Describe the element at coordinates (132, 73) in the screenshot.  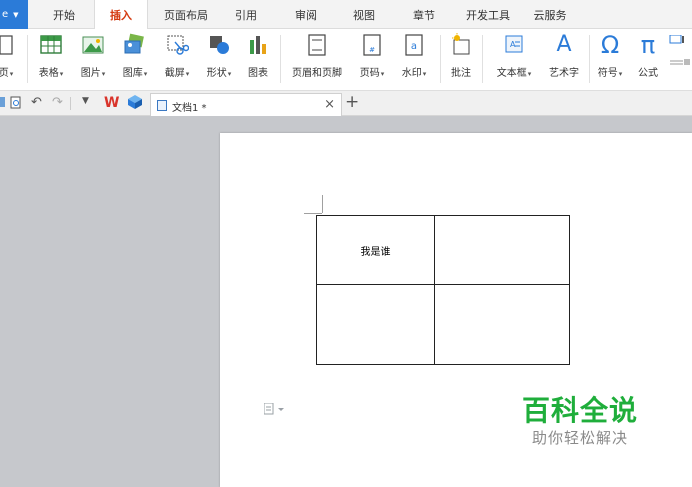
I see `gallery-label: 图库` at that location.